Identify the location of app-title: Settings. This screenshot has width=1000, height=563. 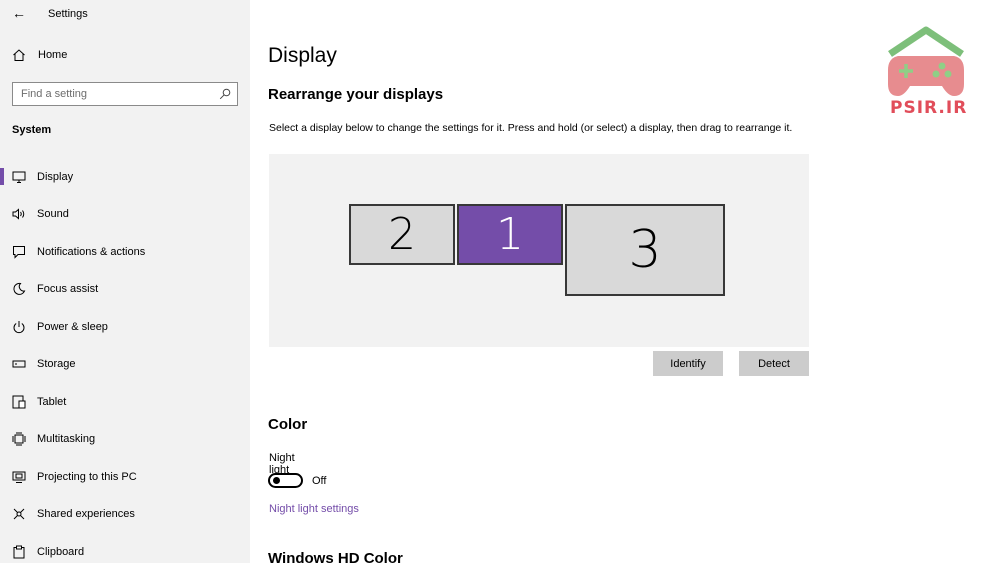
(68, 14).